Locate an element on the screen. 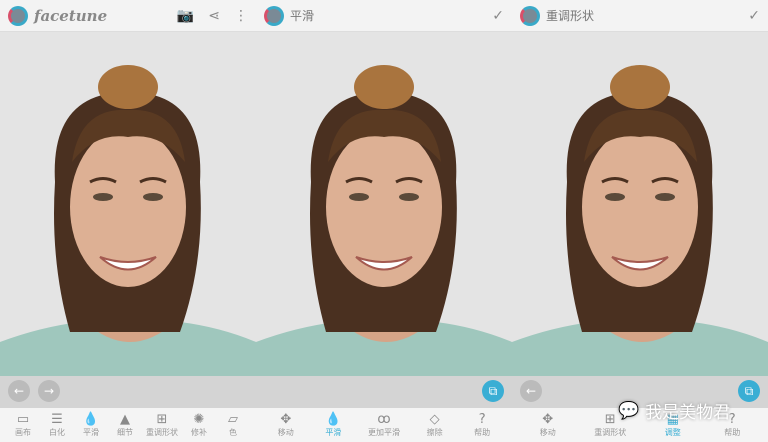  top-bar: 平滑 ✓ is located at coordinates (384, 16).